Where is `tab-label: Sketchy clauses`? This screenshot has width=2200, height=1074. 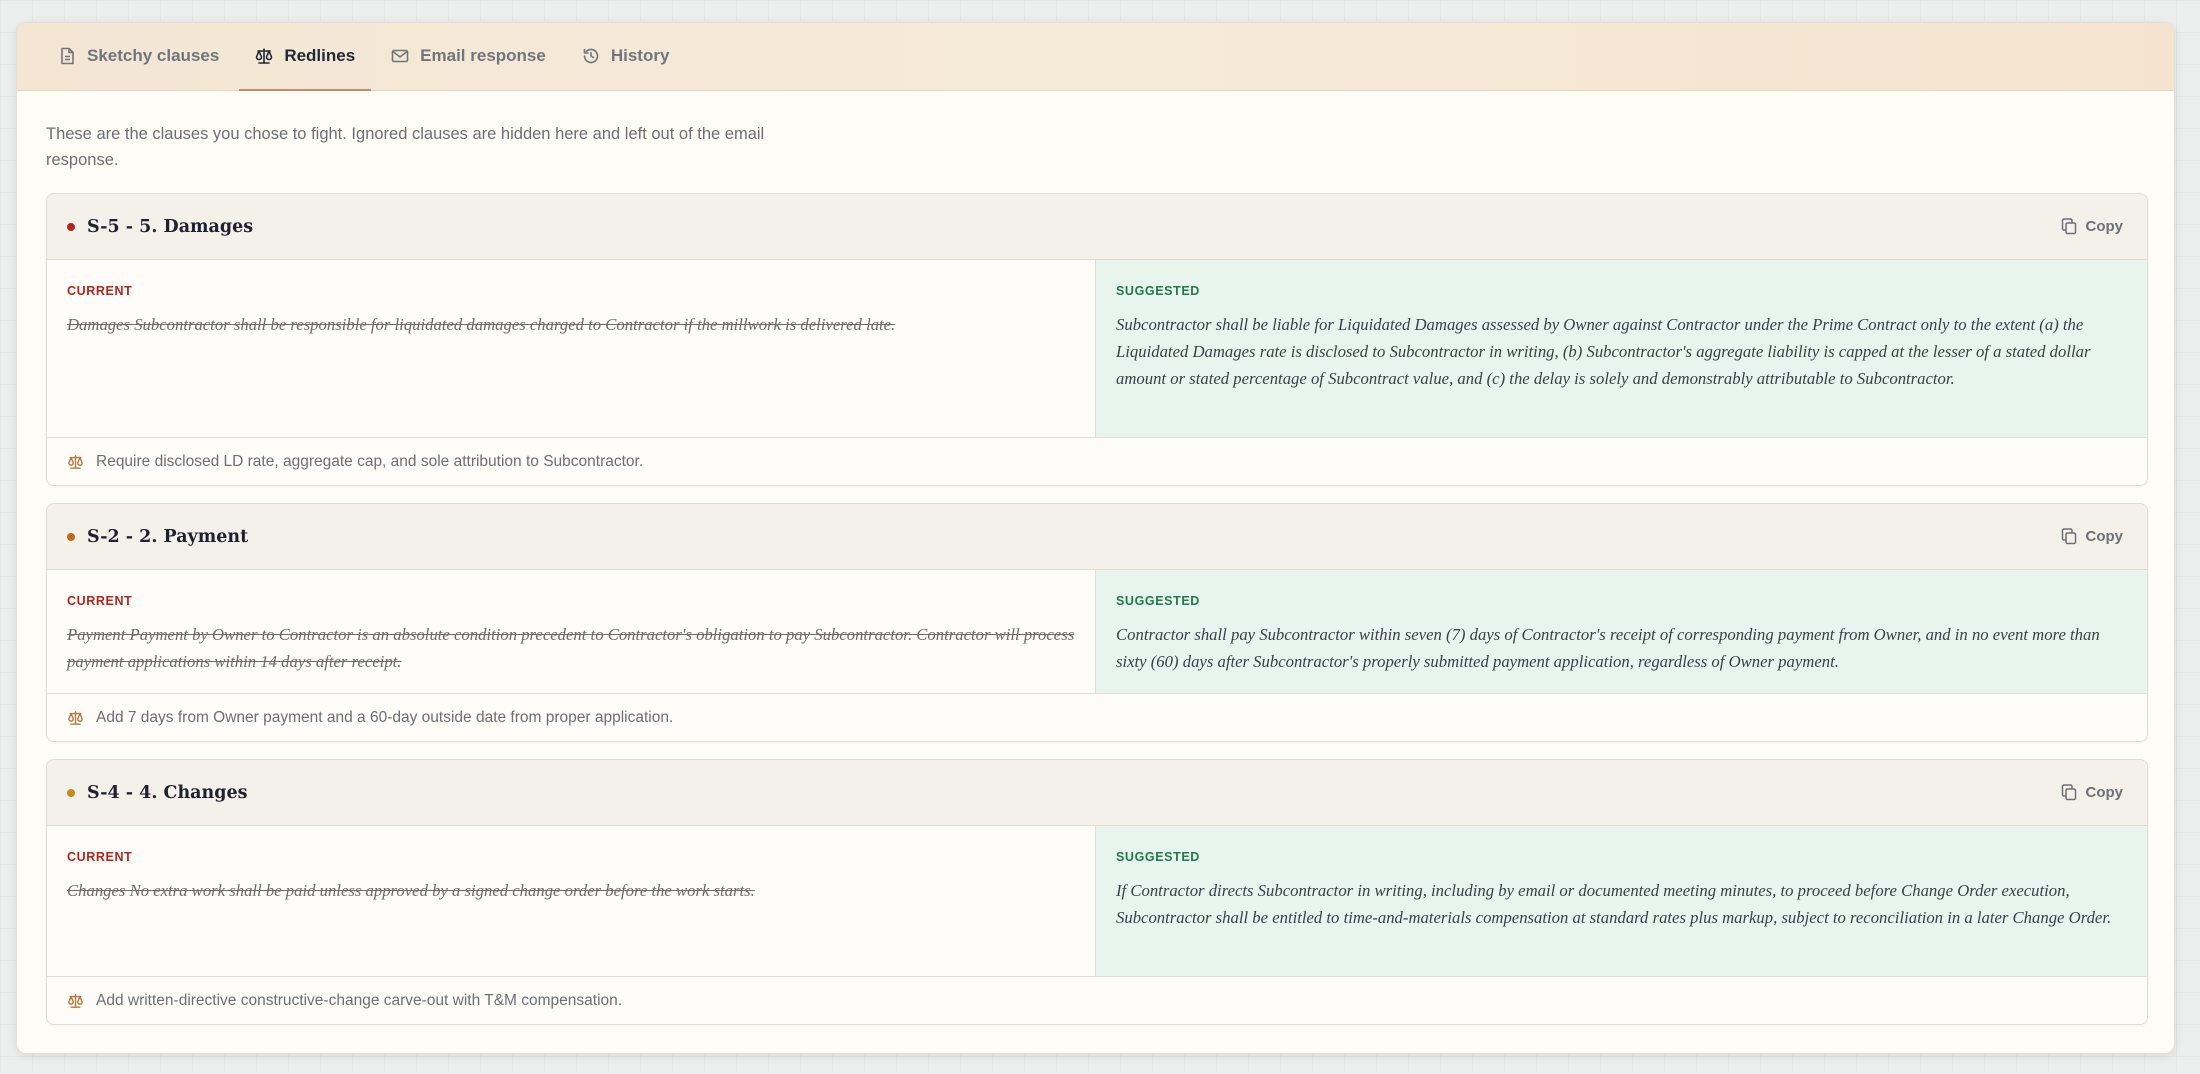
tab-label: Sketchy clauses is located at coordinates (153, 55).